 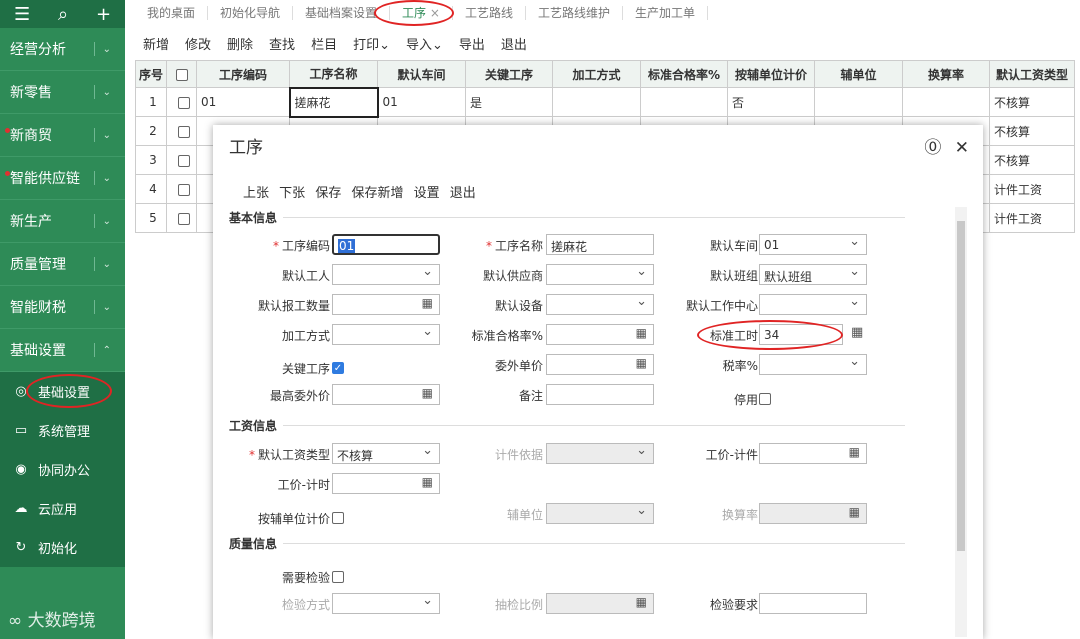 What do you see at coordinates (518, 455) in the screenshot?
I see `piece-basis-label: 计件依据` at bounding box center [518, 455].